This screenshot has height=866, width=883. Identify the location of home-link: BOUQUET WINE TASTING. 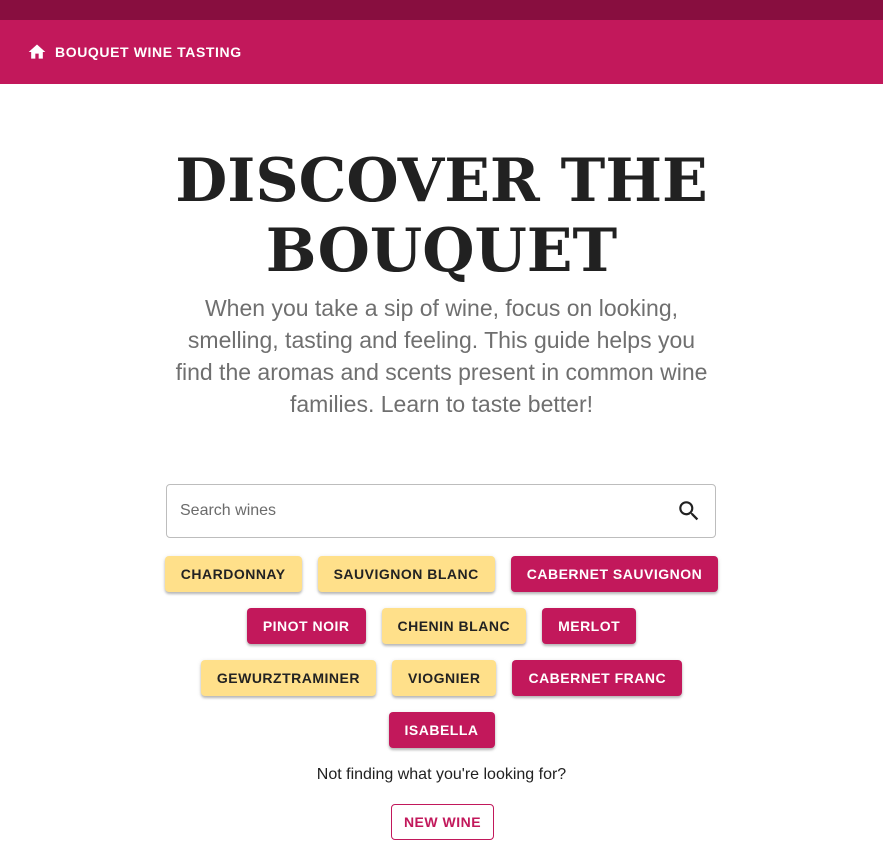
(134, 52).